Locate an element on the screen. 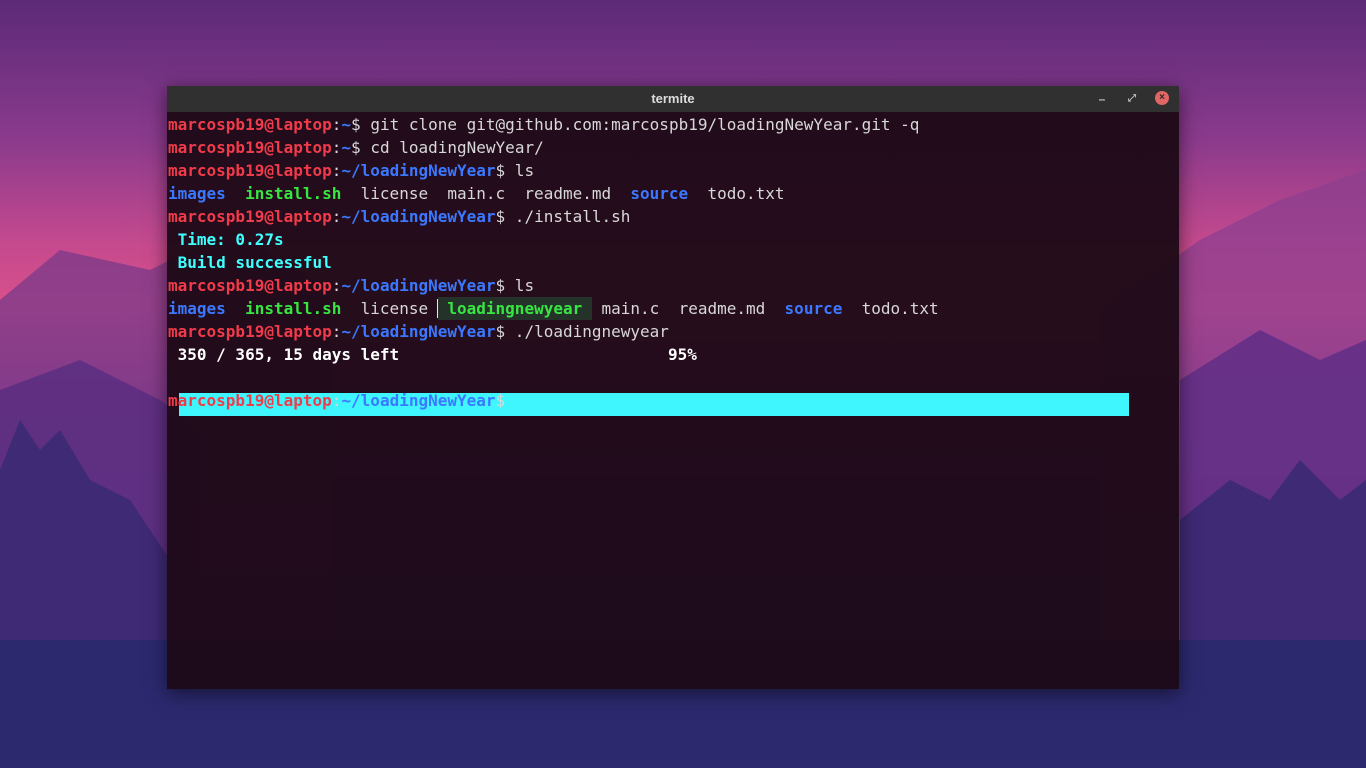 The image size is (1366, 768). title-bar: termite – ⤢ × is located at coordinates (673, 99).